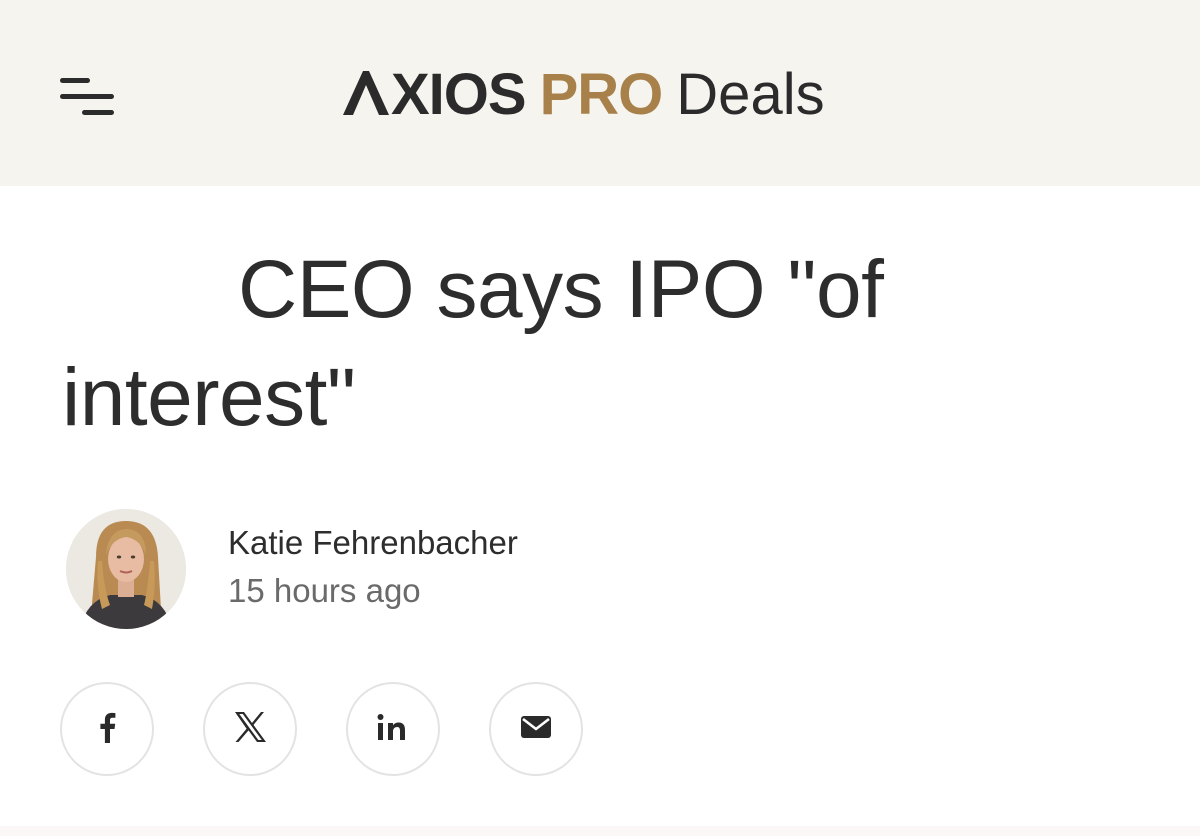 The width and height of the screenshot is (1200, 836). I want to click on brand-axios: XIOS, so click(435, 95).